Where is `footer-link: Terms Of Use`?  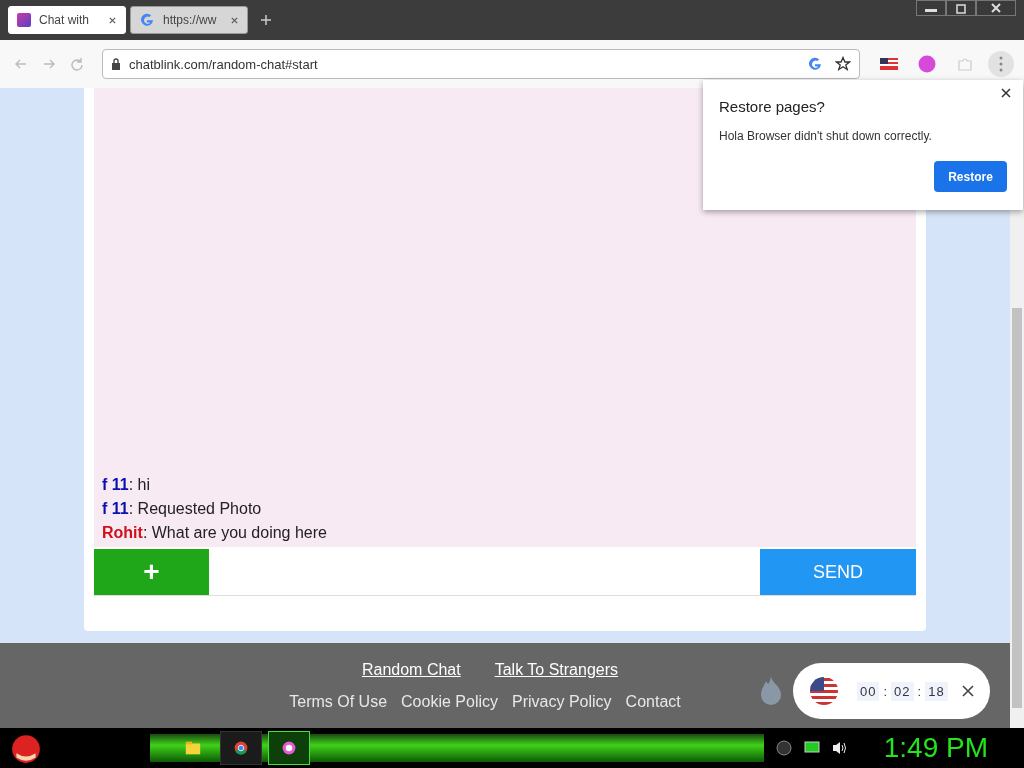 footer-link: Terms Of Use is located at coordinates (338, 701).